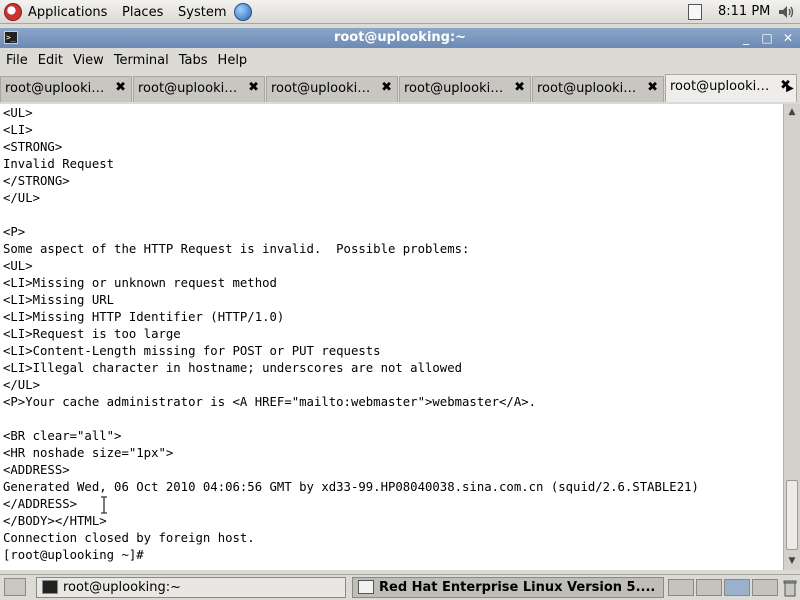 Image resolution: width=800 pixels, height=600 pixels. I want to click on text-cursor-icon, so click(104, 505).